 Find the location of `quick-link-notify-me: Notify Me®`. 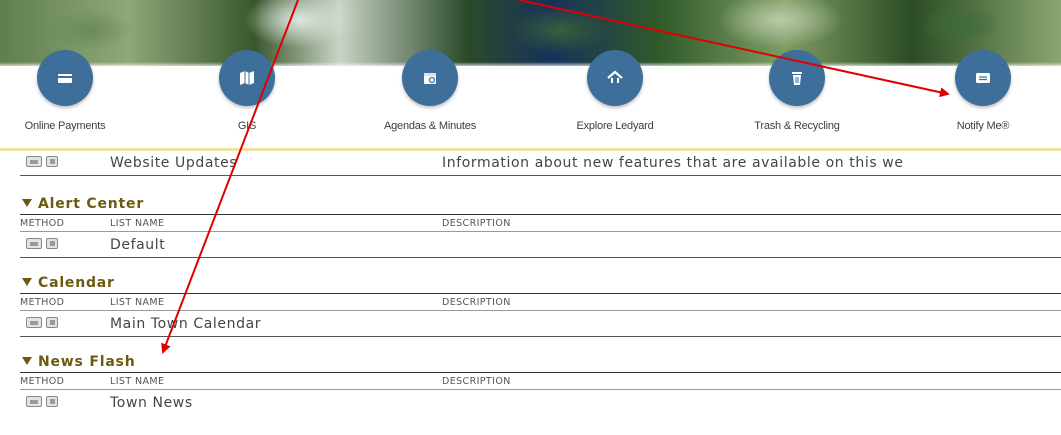

quick-link-notify-me: Notify Me® is located at coordinates (983, 100).